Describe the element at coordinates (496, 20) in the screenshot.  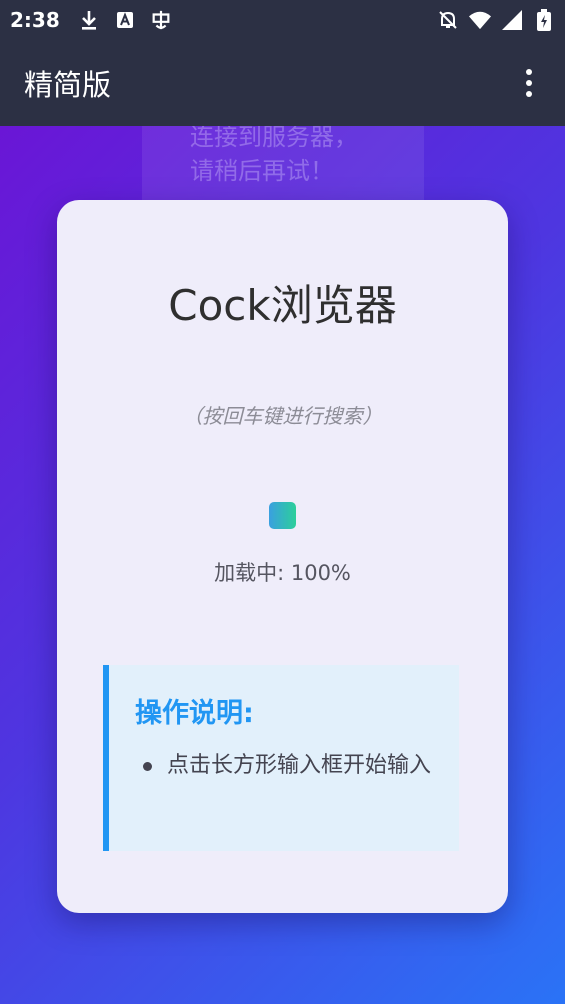
I see `status-right-icons` at that location.